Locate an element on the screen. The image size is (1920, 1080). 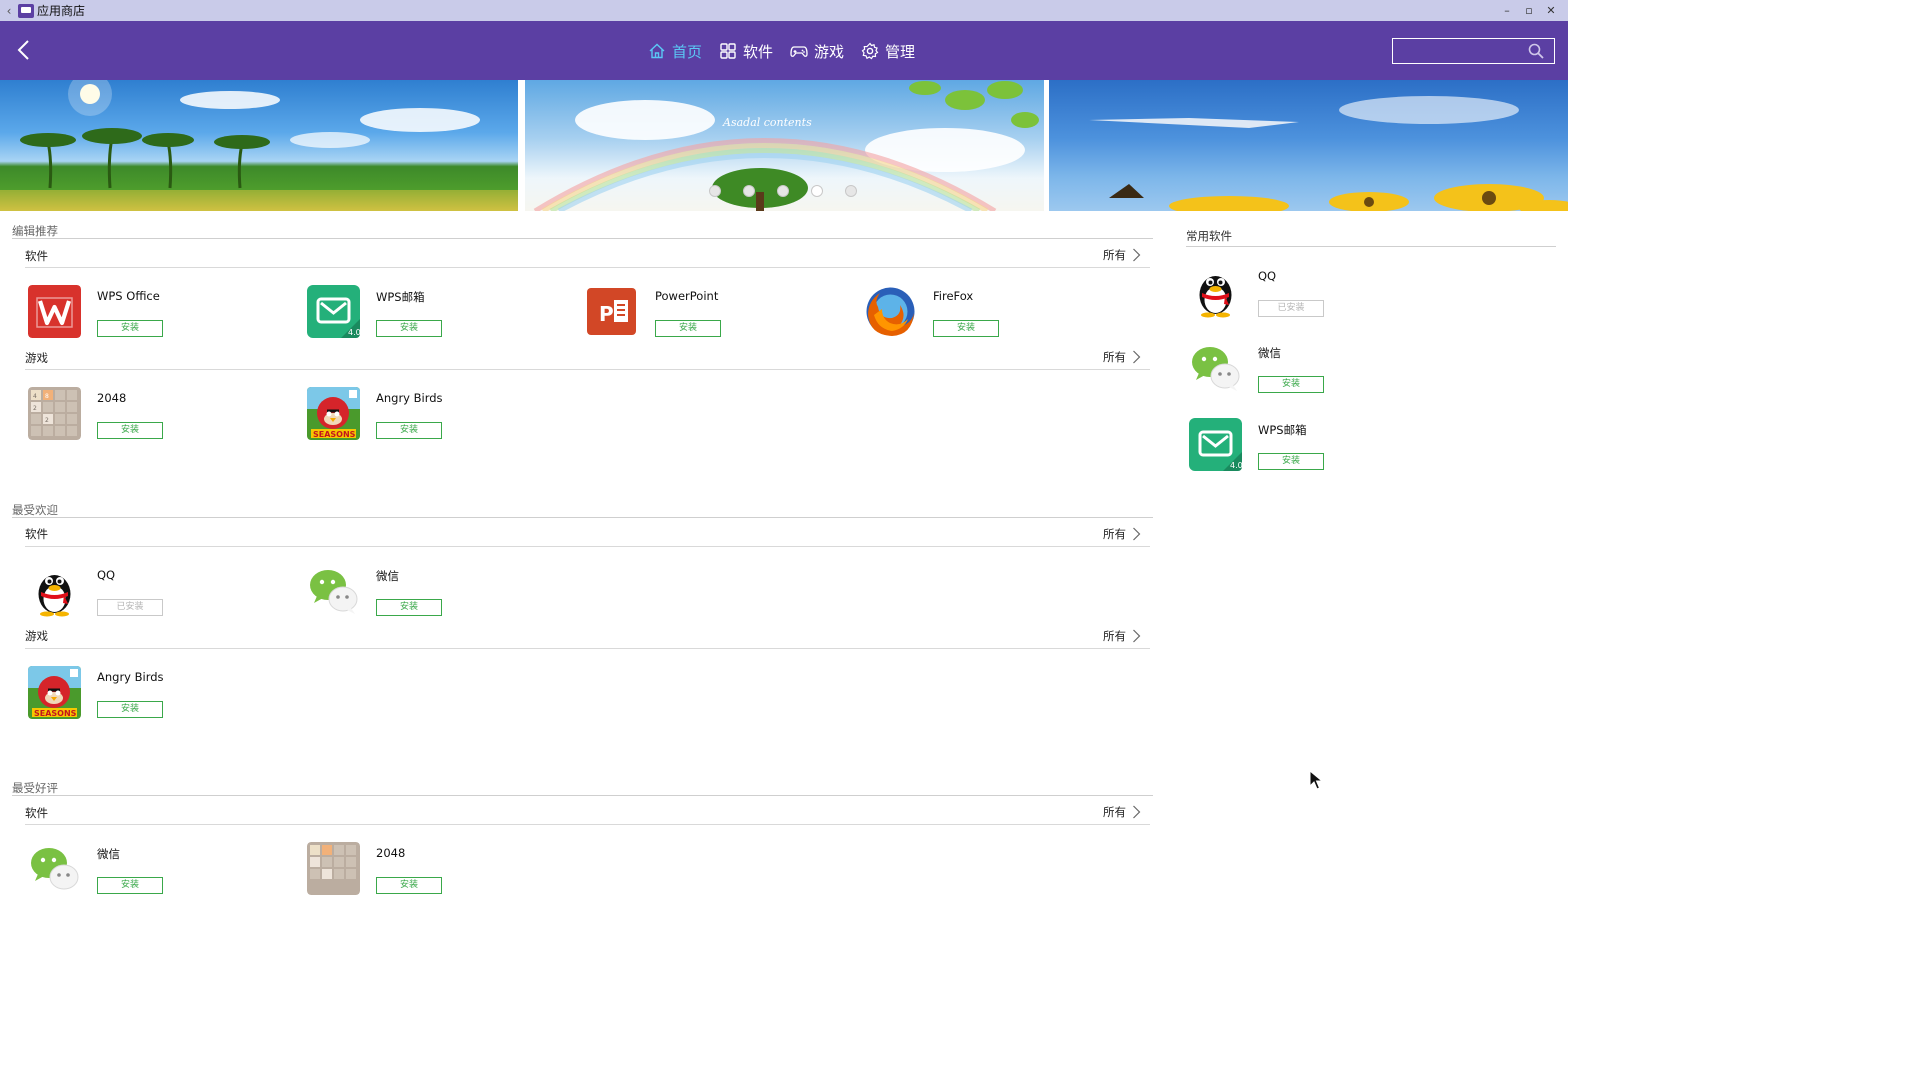
tab-home: 首页 is located at coordinates (675, 51).